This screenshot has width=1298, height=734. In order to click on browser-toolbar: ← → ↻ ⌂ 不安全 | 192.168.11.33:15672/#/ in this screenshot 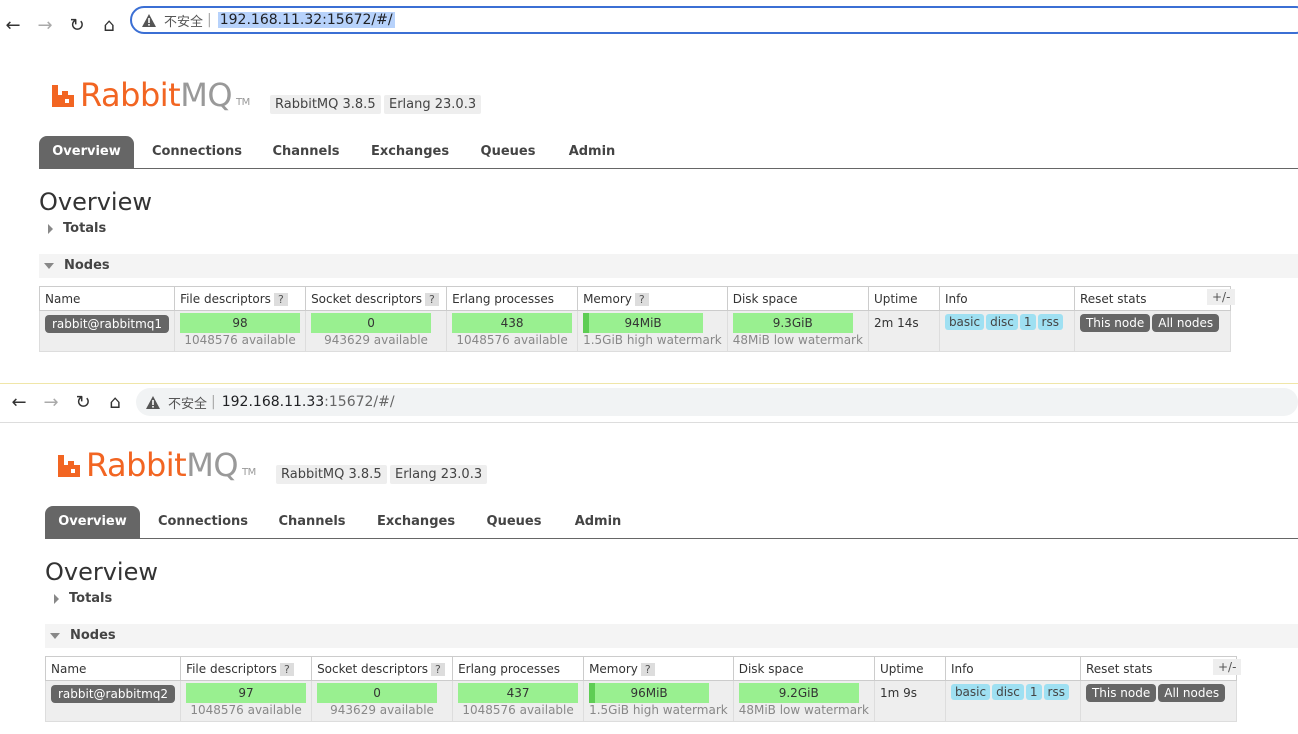, I will do `click(649, 403)`.